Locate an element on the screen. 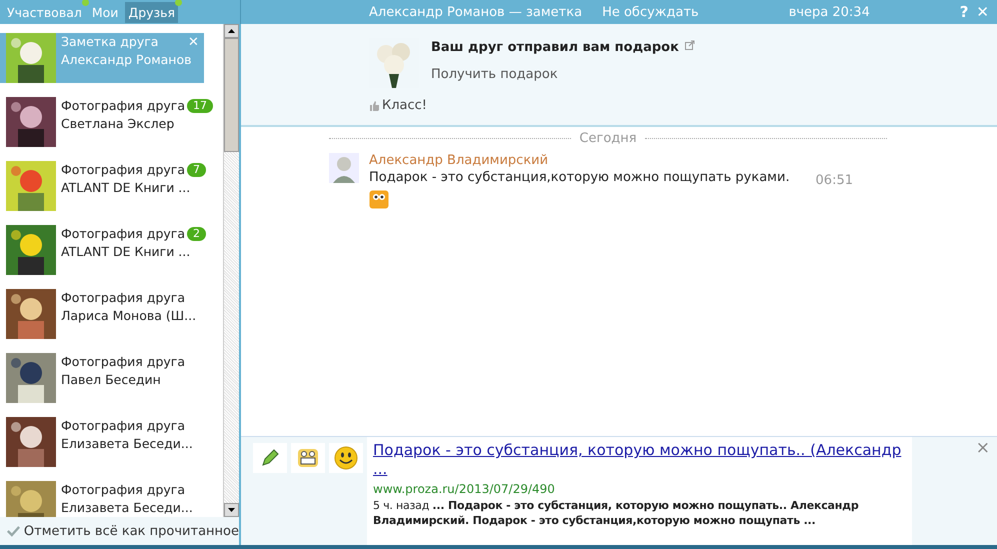 The image size is (997, 549). message-time: 06:51 is located at coordinates (834, 180).